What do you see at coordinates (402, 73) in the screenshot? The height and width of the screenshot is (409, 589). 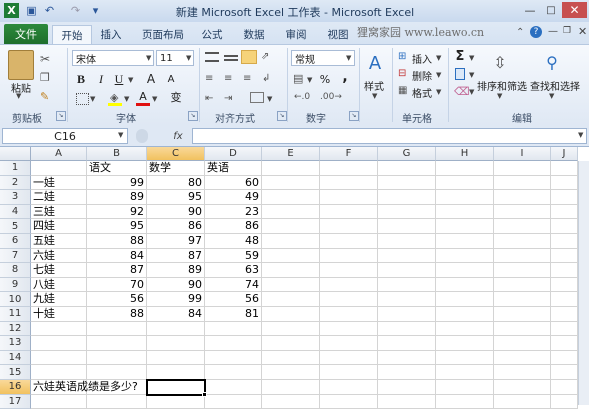 I see `delete-cells-icon: ⊟` at bounding box center [402, 73].